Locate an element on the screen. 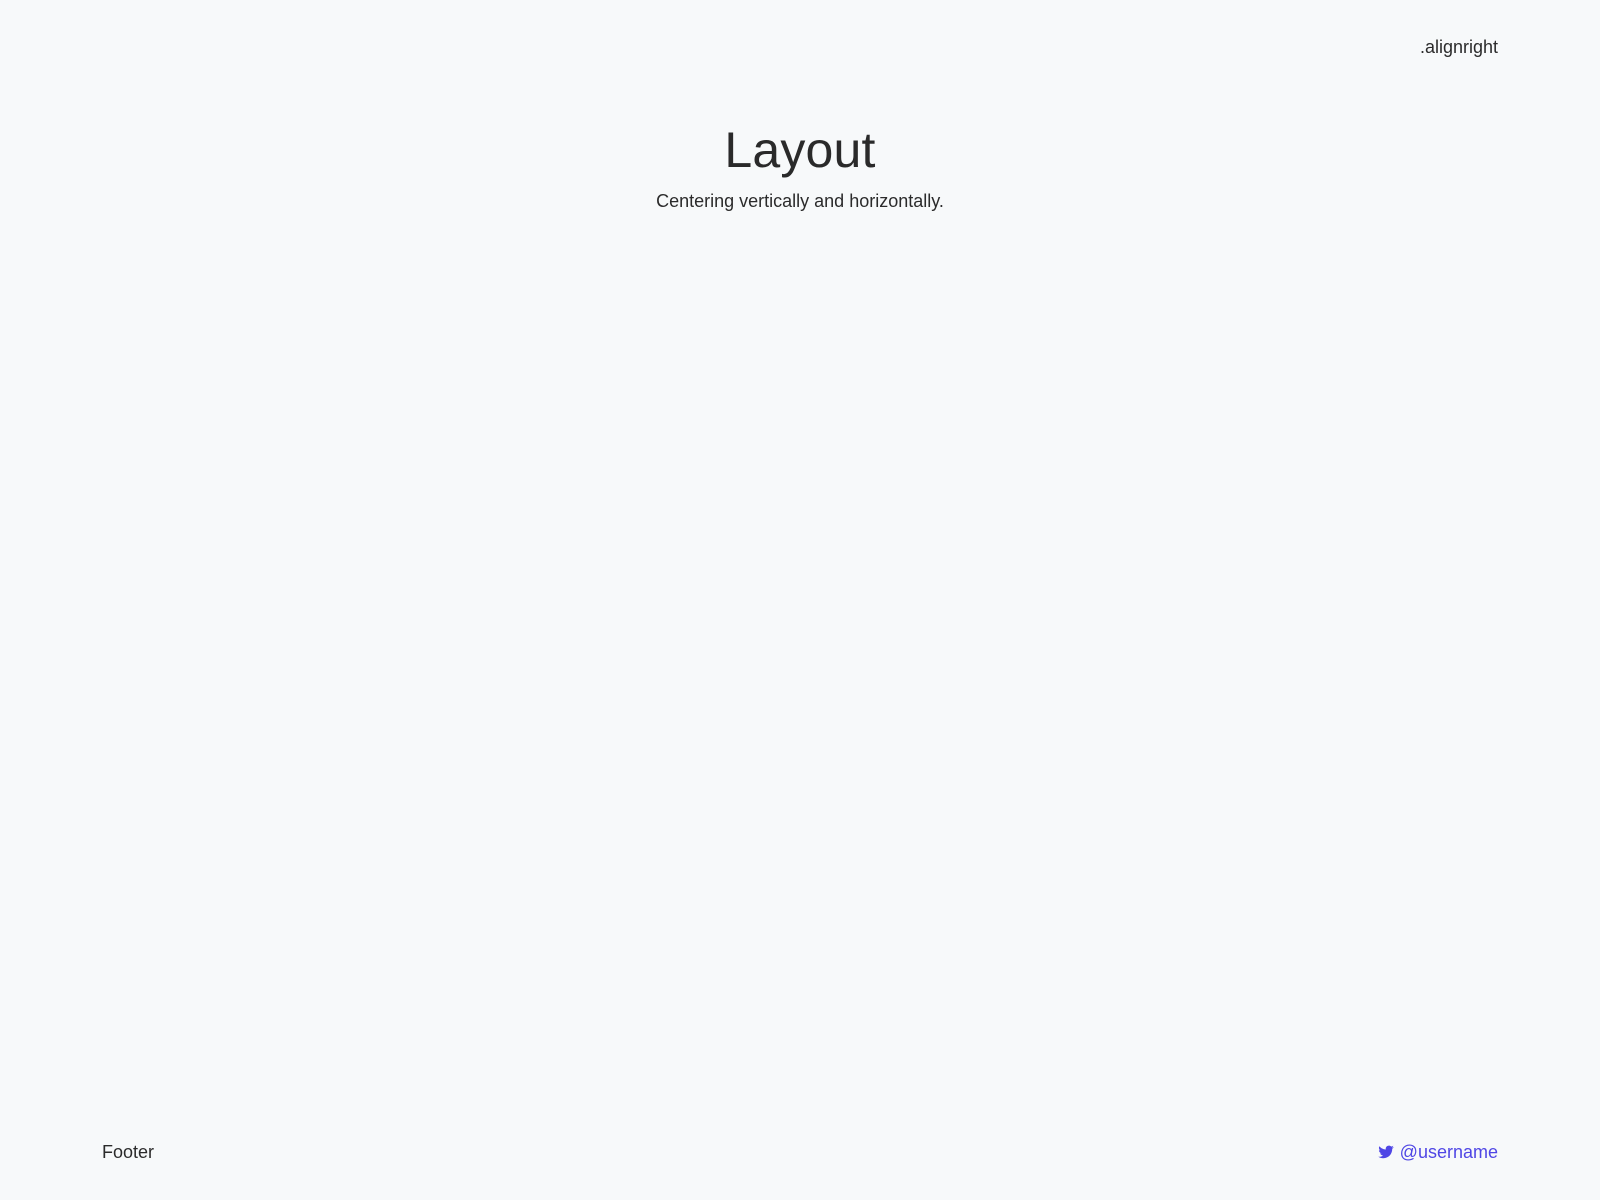 The image size is (1600, 1200). footer-label: Footer is located at coordinates (128, 1151).